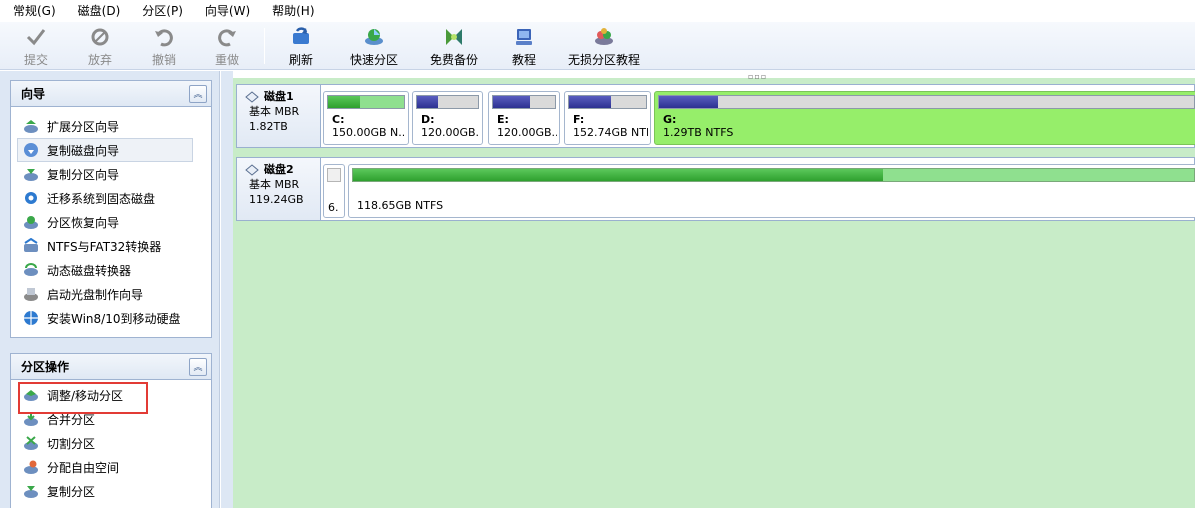 The width and height of the screenshot is (1195, 508). I want to click on menu-disk: 磁盘(D), so click(97, 11).